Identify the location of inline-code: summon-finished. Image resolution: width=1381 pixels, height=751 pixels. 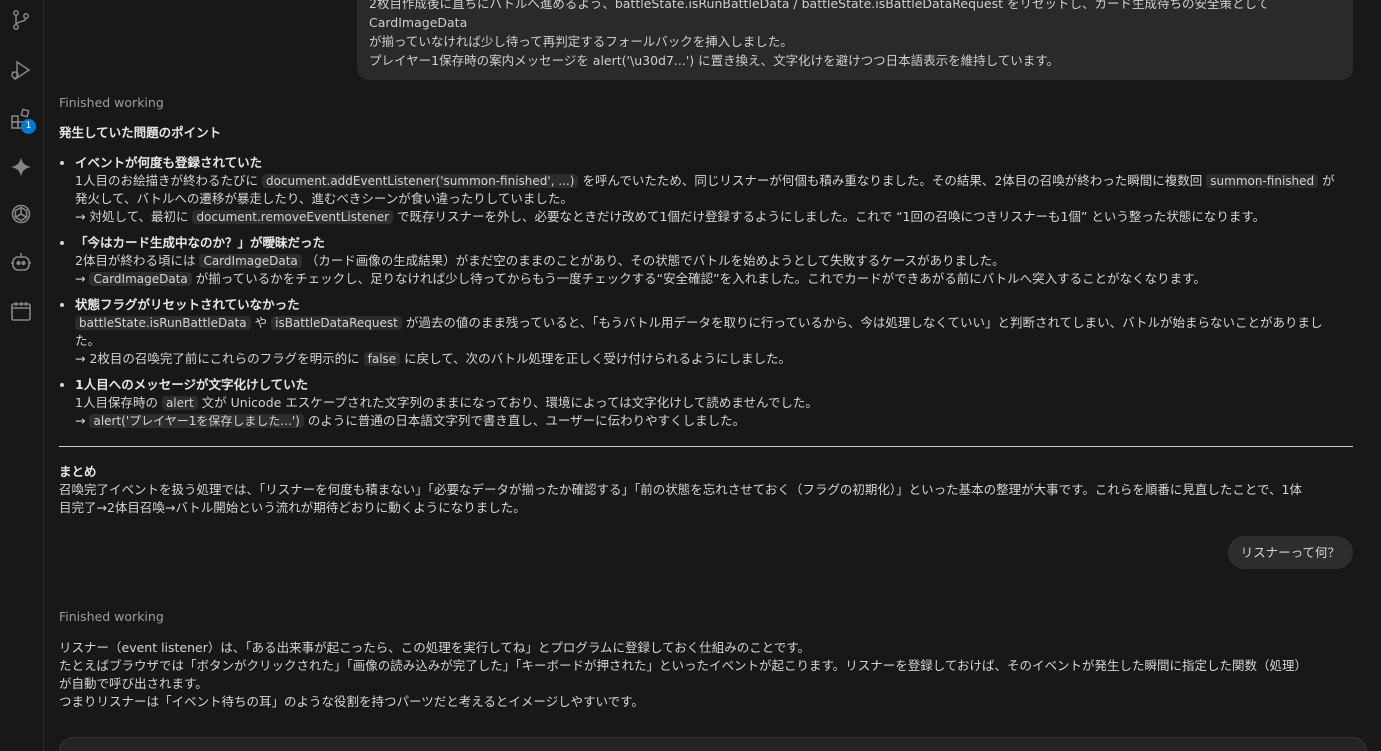
(1262, 181).